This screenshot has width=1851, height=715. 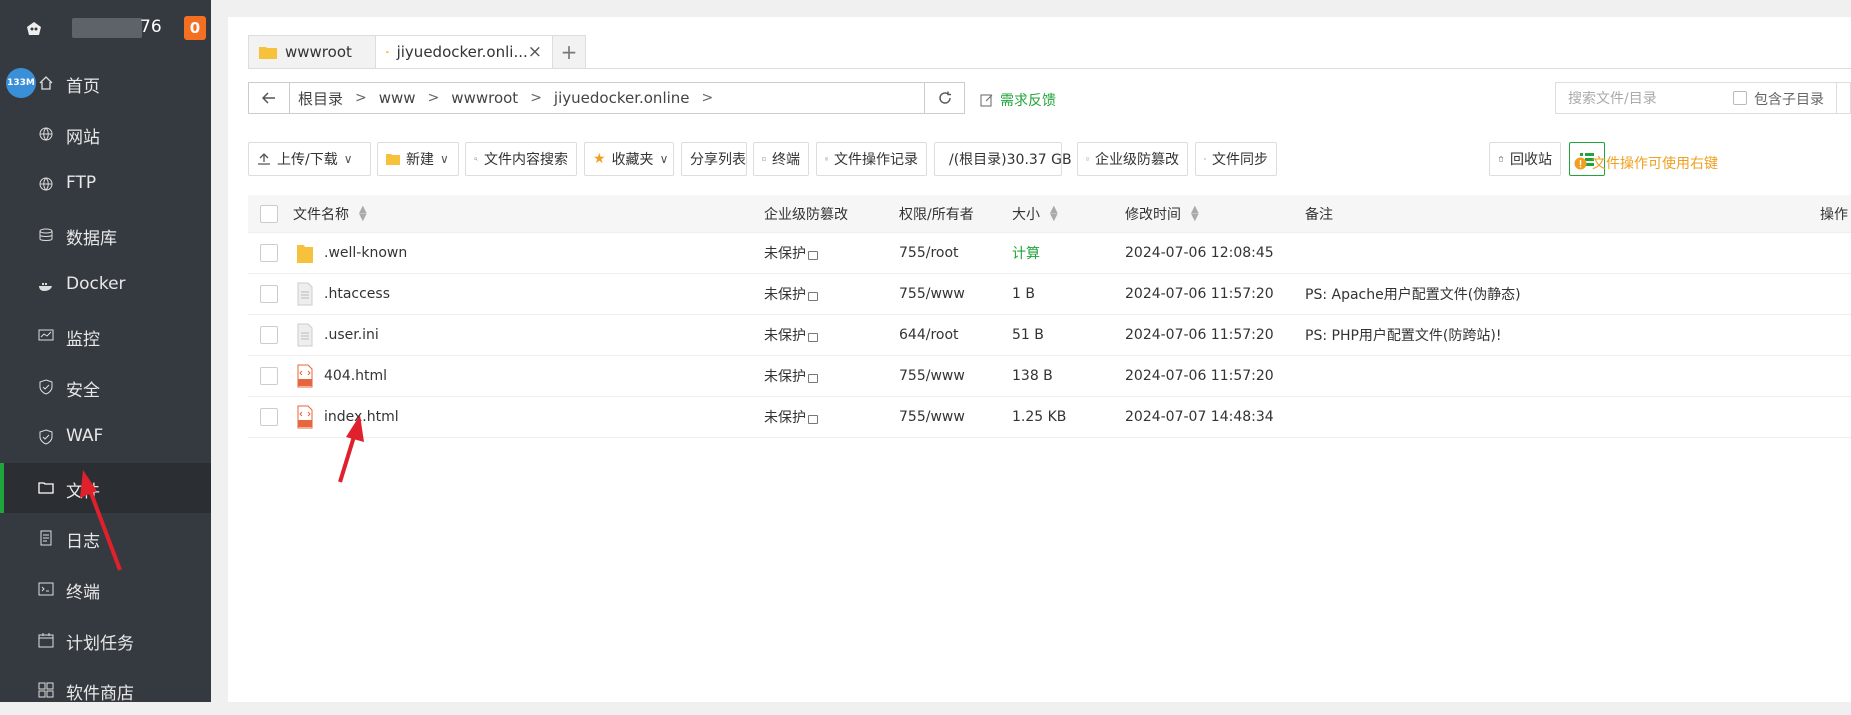 What do you see at coordinates (1525, 159) in the screenshot?
I see `recycle-bin-button: 回收站` at bounding box center [1525, 159].